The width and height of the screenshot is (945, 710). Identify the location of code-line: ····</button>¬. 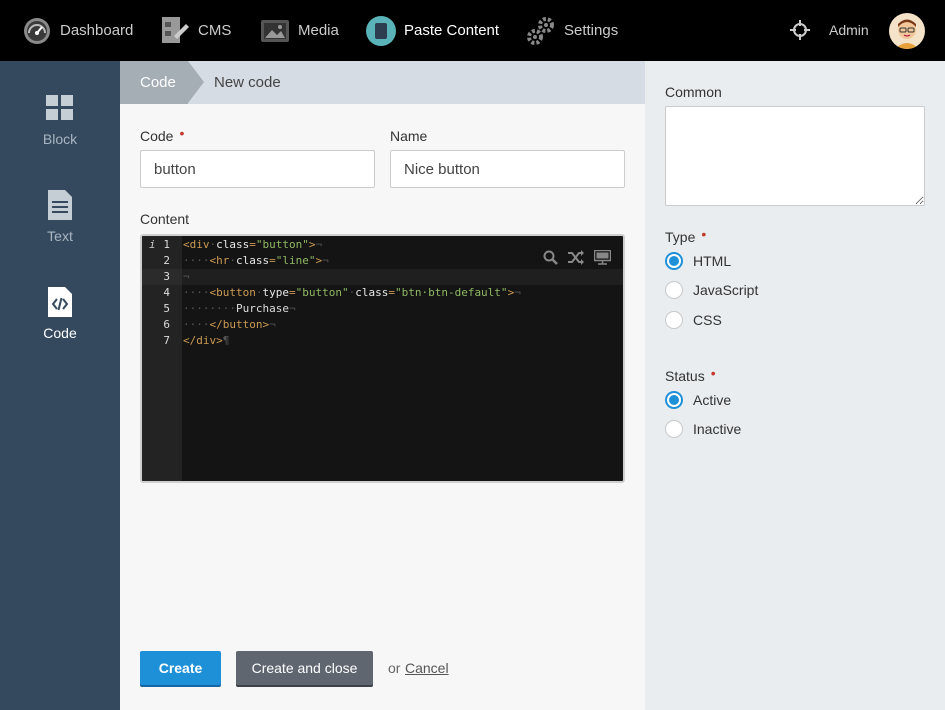
(229, 324).